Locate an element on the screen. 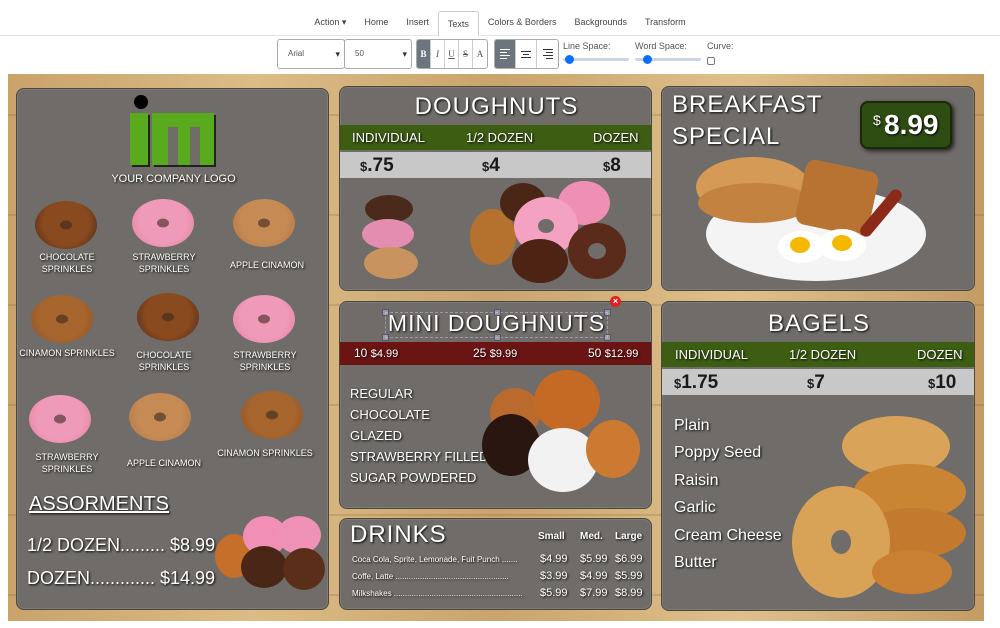 The height and width of the screenshot is (628, 1000). italic-button: I is located at coordinates (438, 54).